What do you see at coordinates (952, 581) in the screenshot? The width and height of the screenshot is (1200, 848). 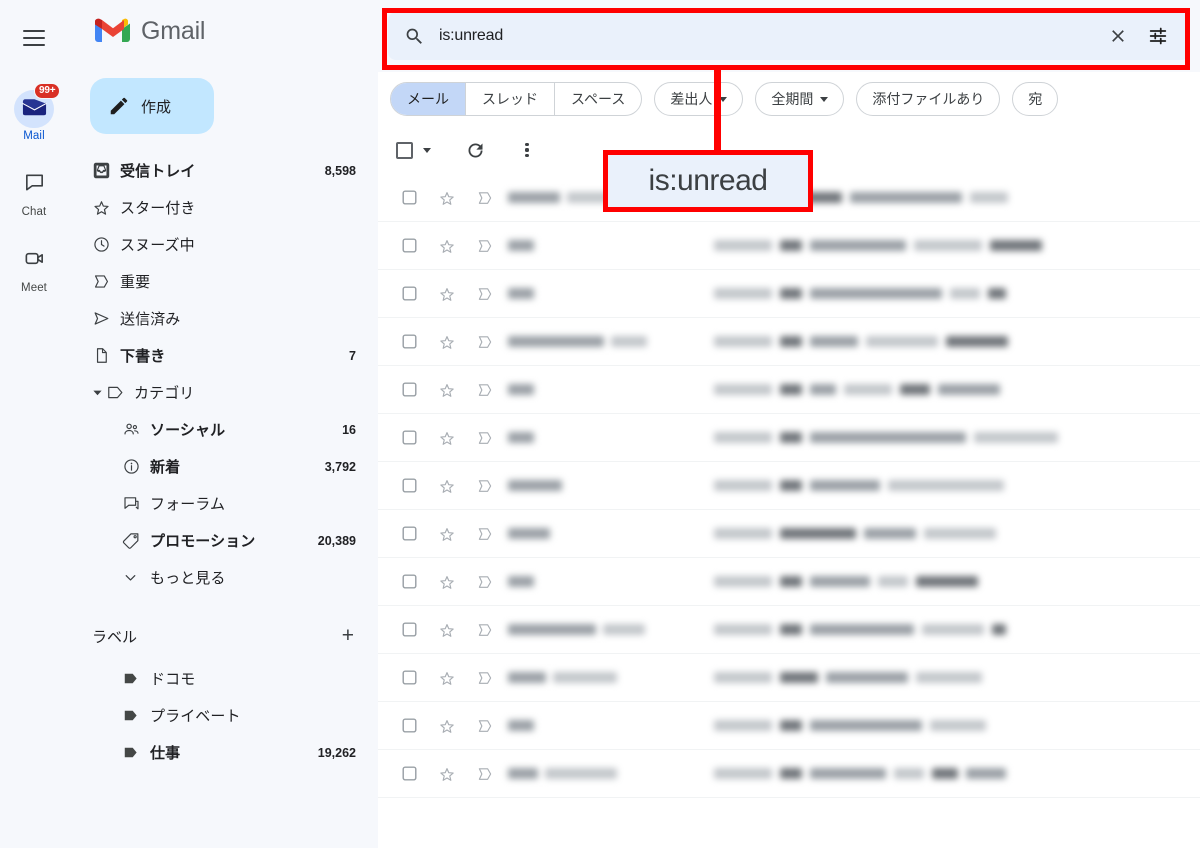 I see `row-subject` at bounding box center [952, 581].